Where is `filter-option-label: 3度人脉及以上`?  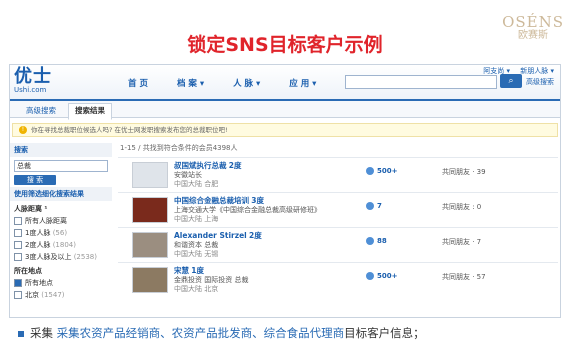 filter-option-label: 3度人脉及以上 is located at coordinates (48, 257).